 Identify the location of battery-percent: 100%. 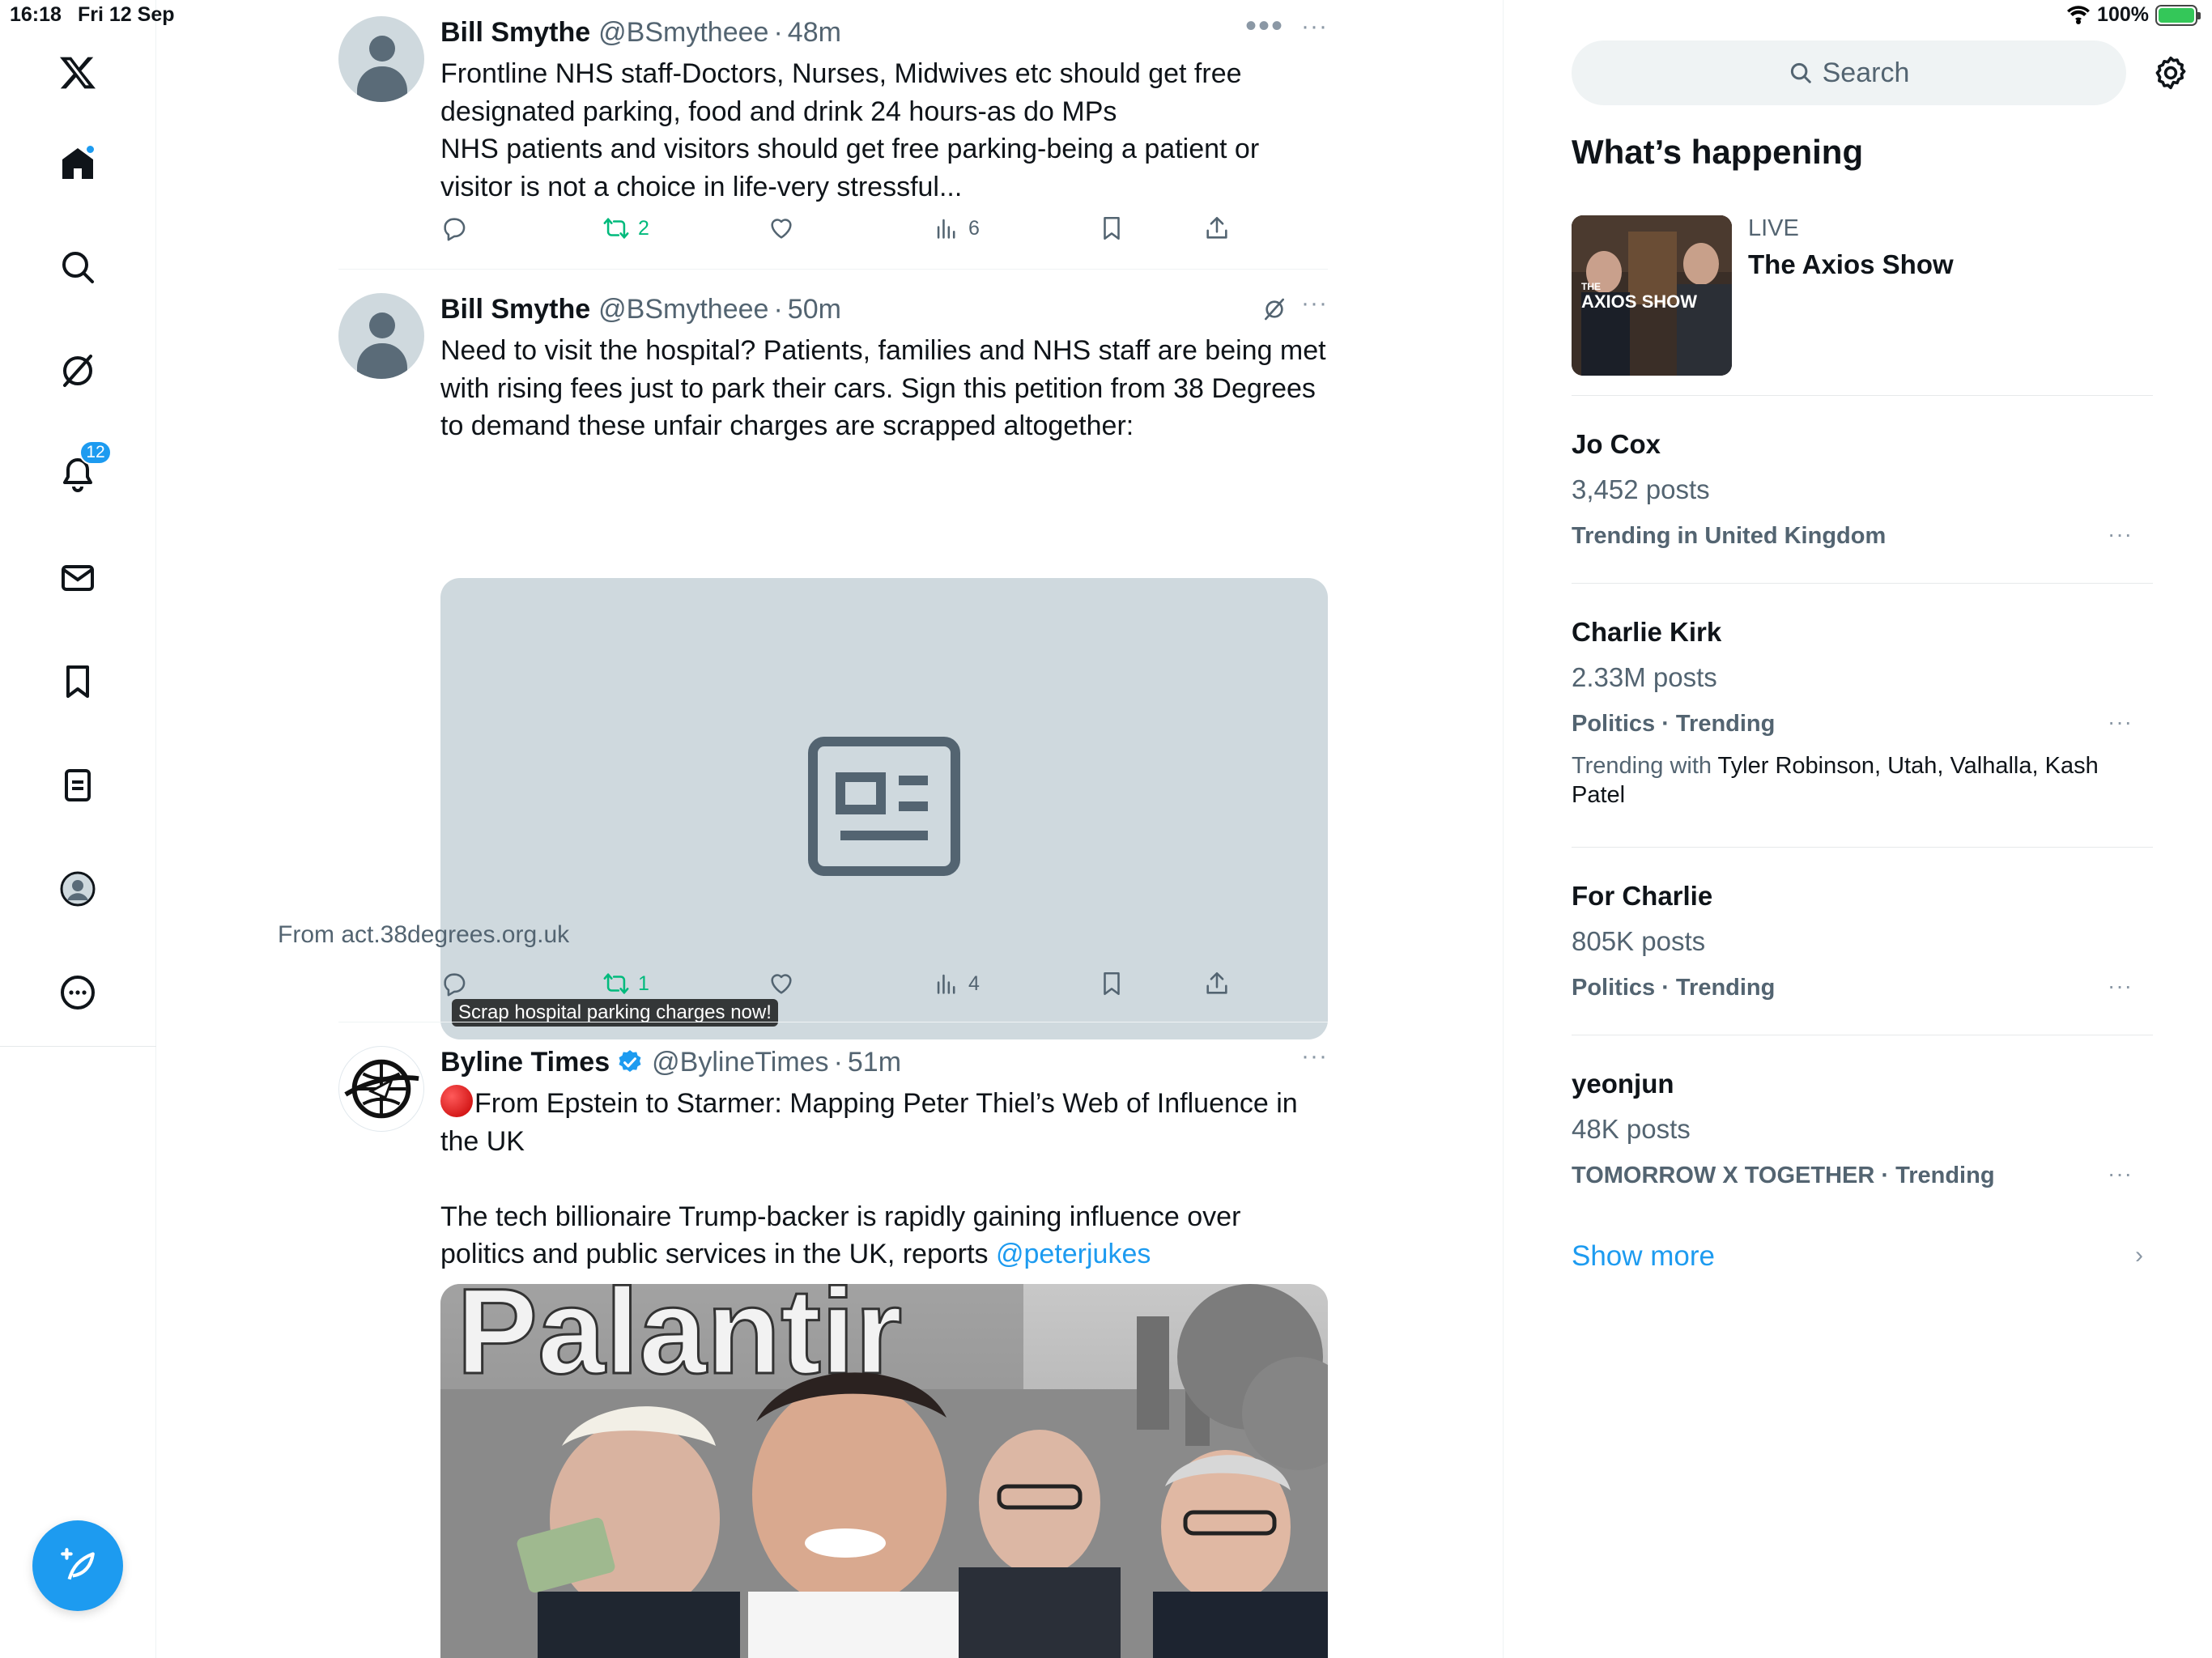
(2123, 14).